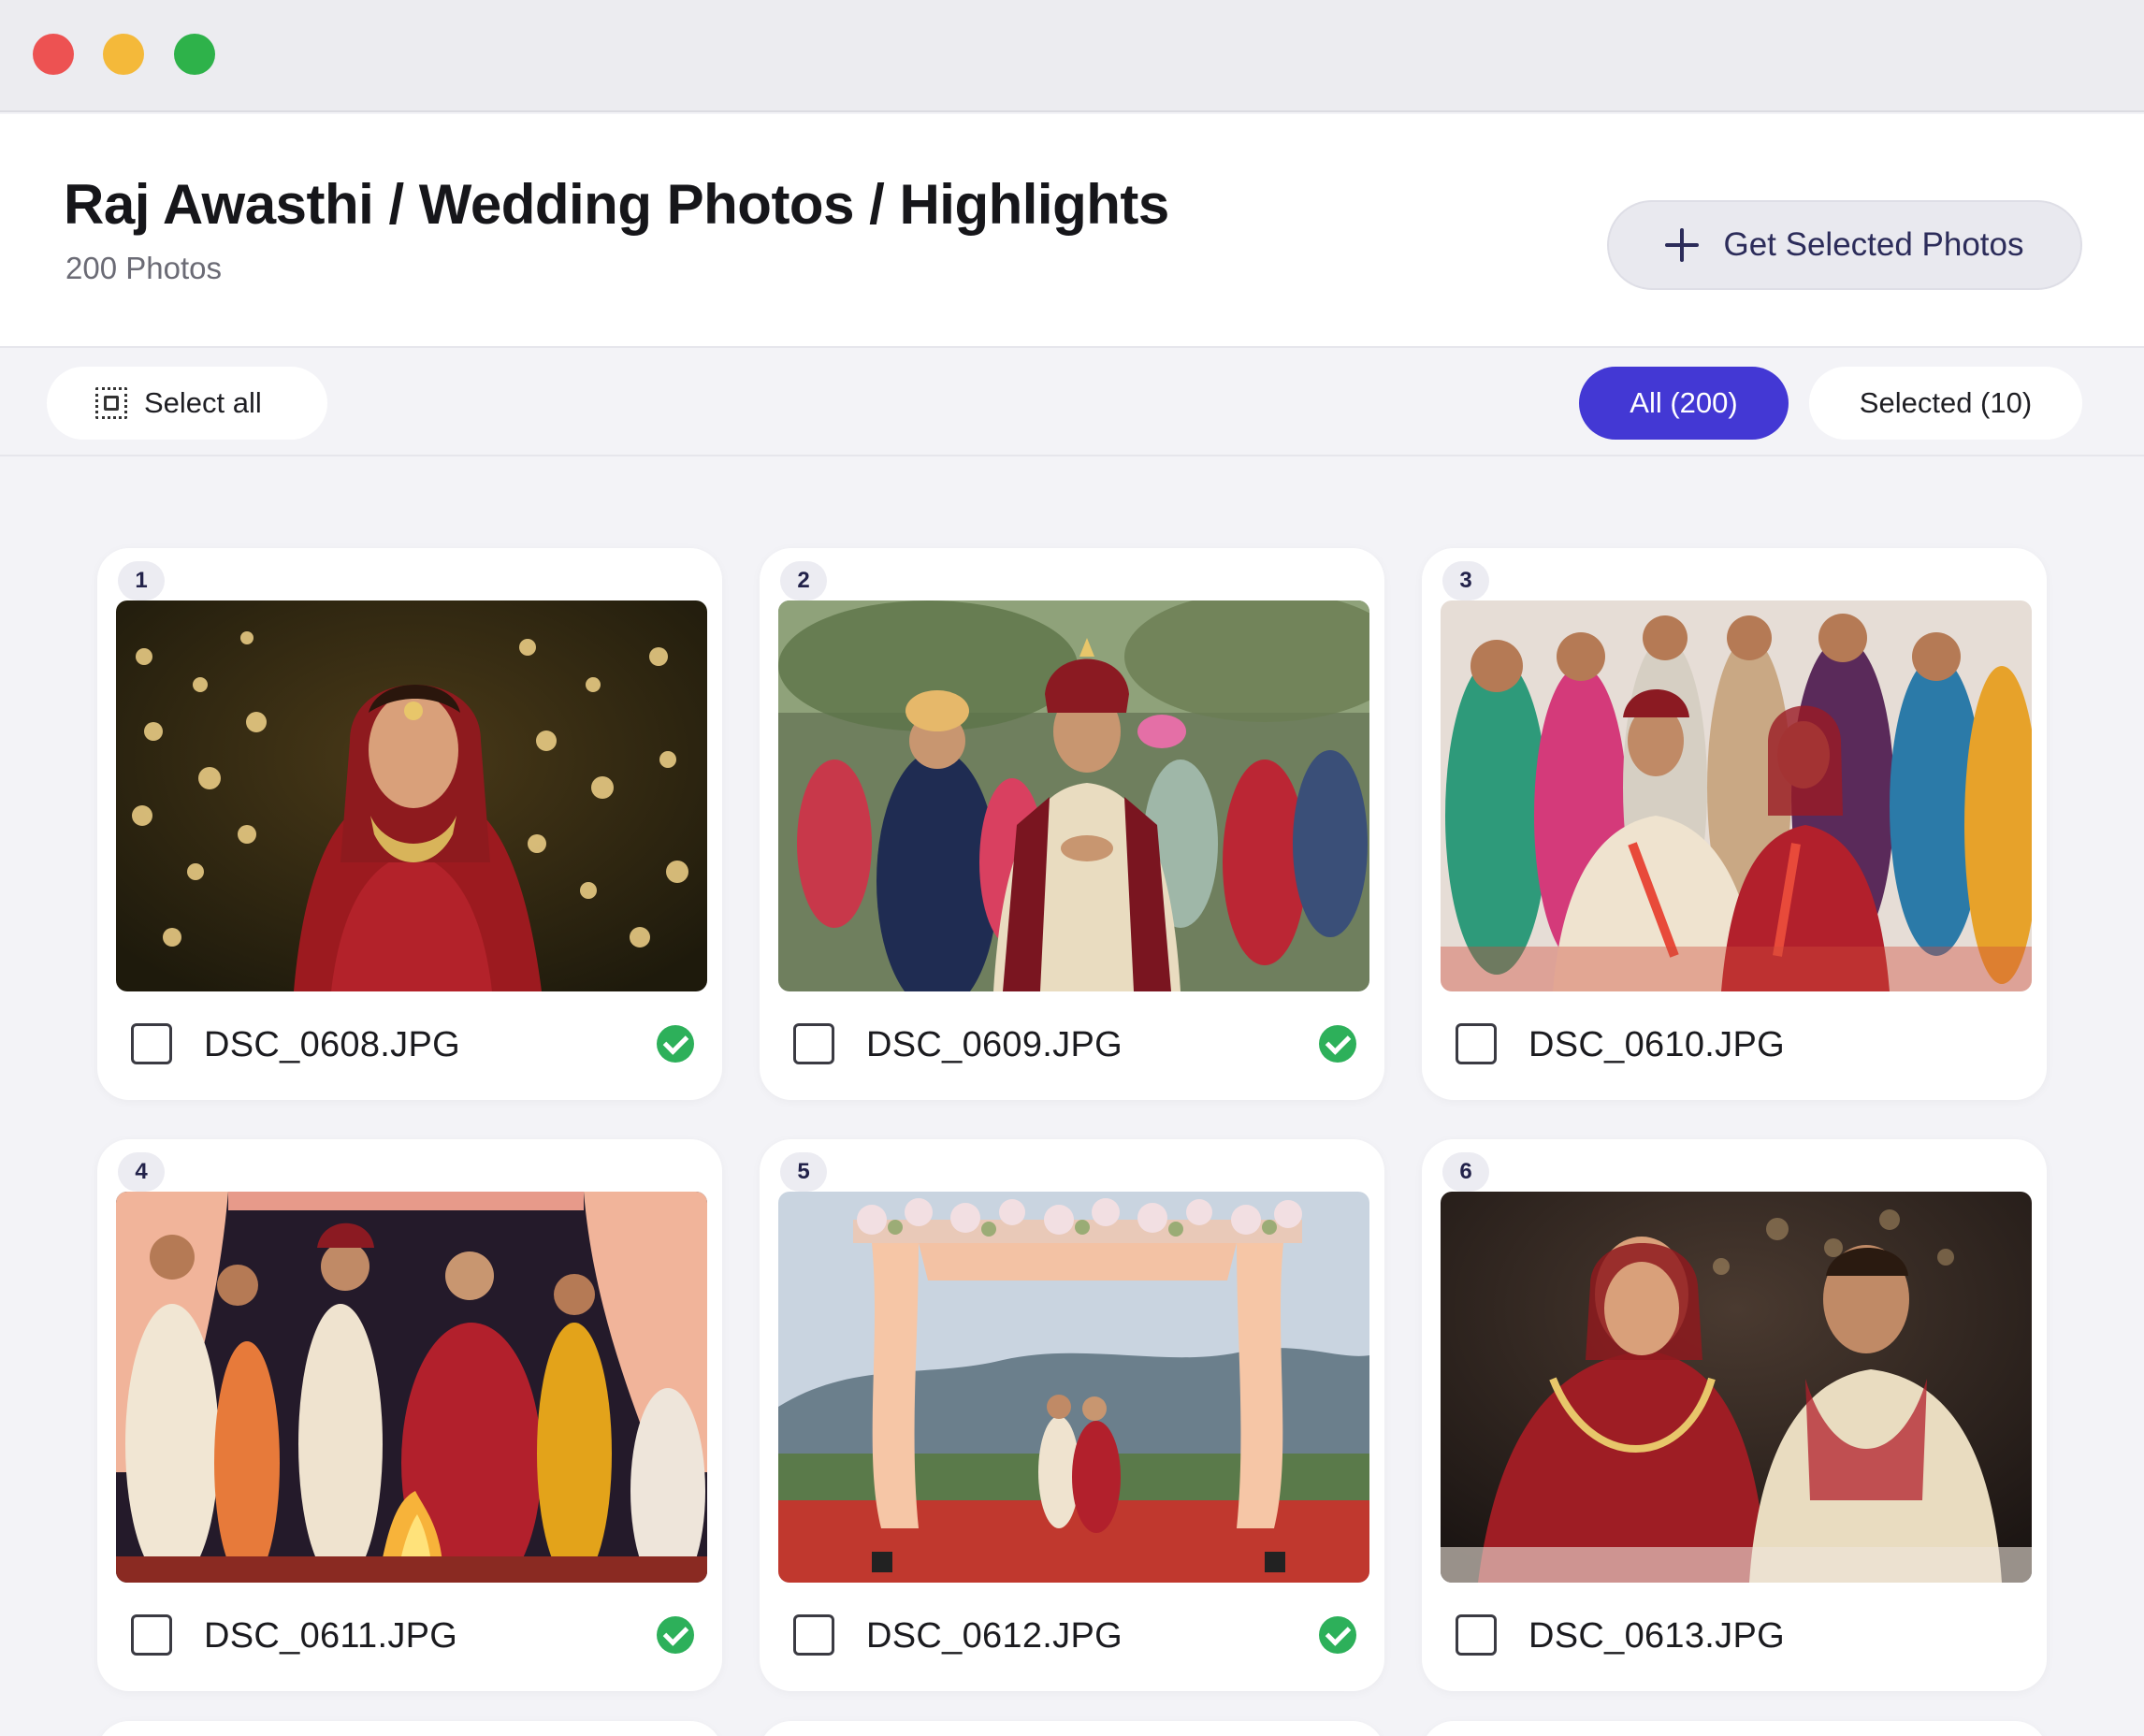 This screenshot has height=1736, width=2144. Describe the element at coordinates (1072, 403) in the screenshot. I see `filter-toolbar: Select all All (200) Selected (10)` at that location.